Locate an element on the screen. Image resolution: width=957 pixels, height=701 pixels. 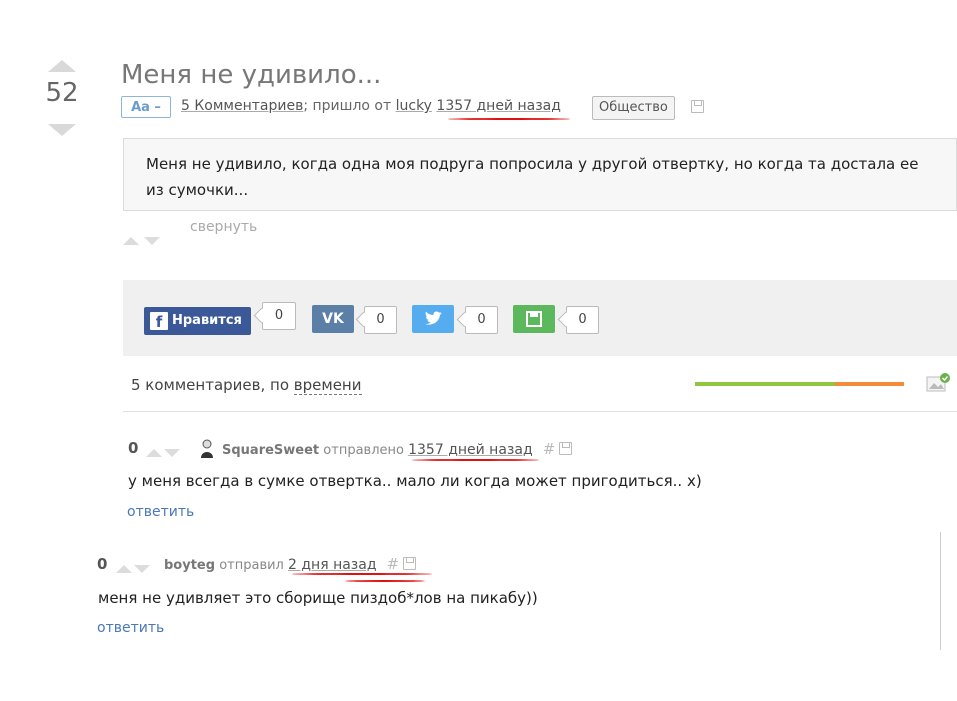
save-icon is located at coordinates (534, 319).